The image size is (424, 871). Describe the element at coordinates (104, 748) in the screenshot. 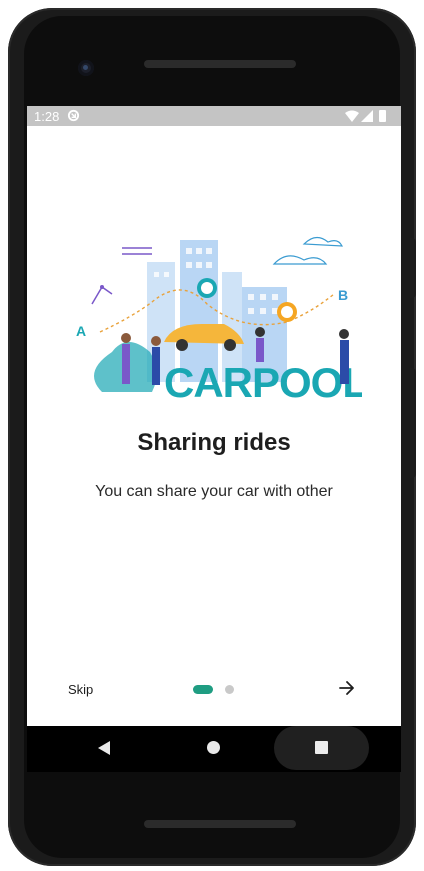

I see `back-triangle-icon` at that location.